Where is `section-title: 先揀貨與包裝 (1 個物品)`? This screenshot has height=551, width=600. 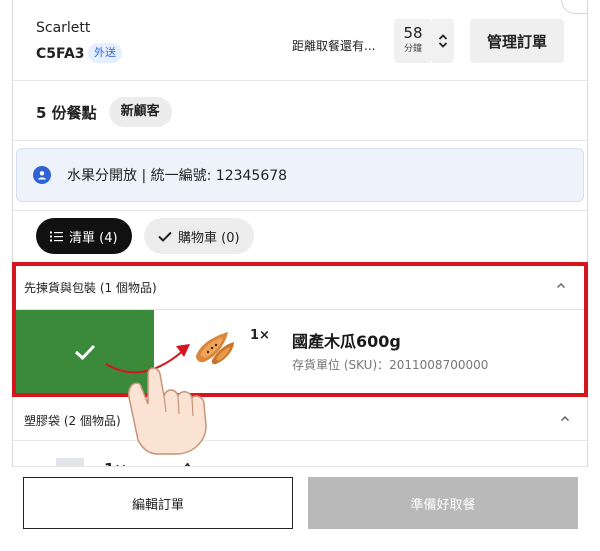
section-title: 先揀貨與包裝 (1 個物品) is located at coordinates (90, 288).